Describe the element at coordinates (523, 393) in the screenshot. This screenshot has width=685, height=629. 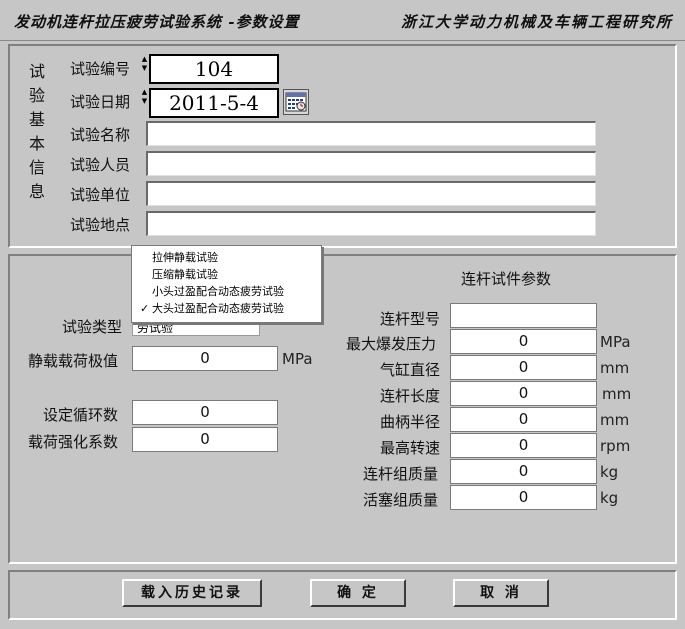
I see `rod-length-field: 0` at that location.